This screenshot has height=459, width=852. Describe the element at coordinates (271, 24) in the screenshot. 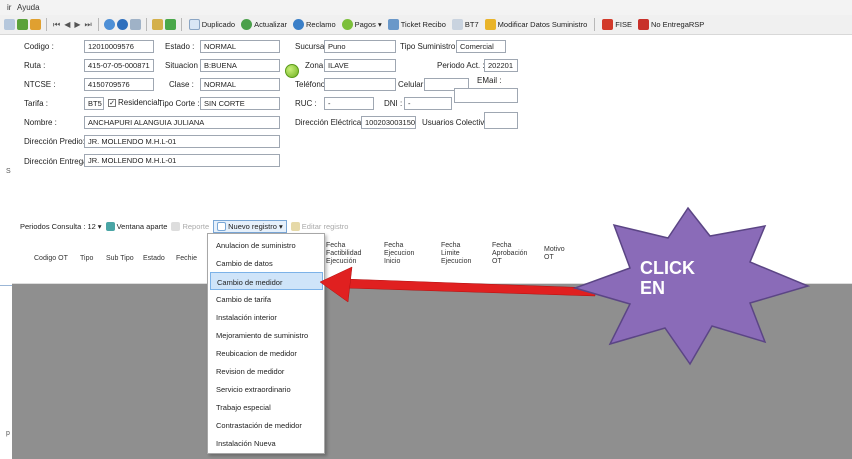

I see `actualizar-label: Actualizar` at that location.